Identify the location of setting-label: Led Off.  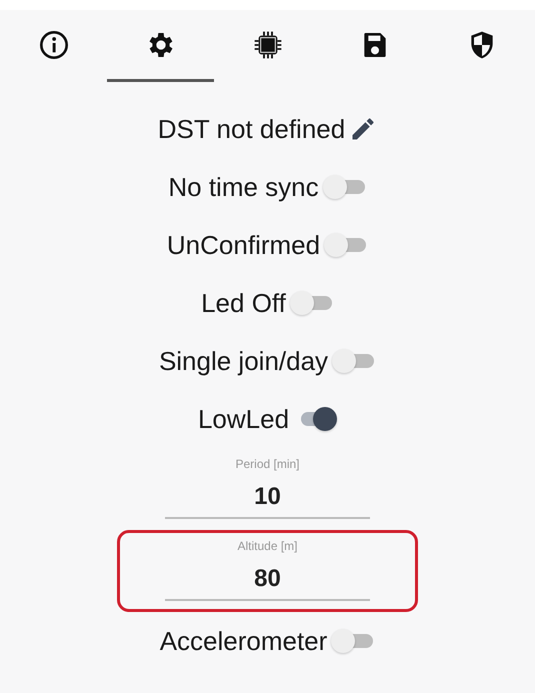
(243, 303).